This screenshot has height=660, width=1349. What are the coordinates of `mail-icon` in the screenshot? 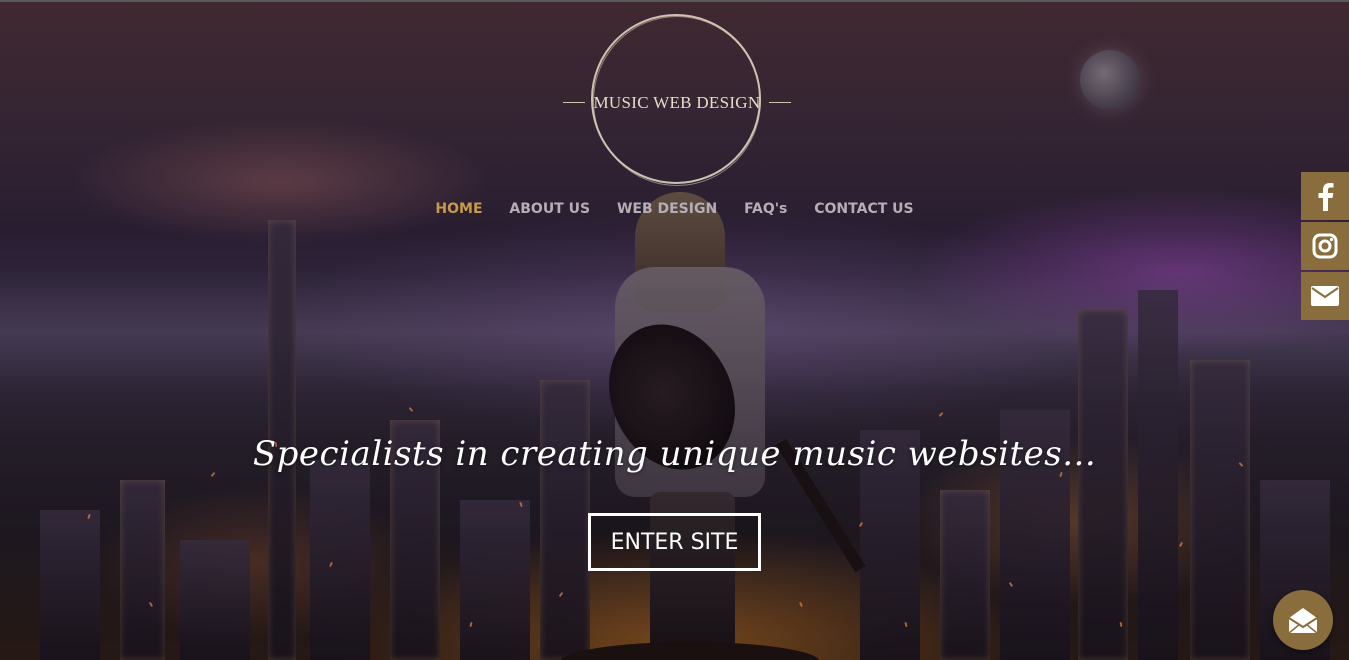 It's located at (1325, 296).